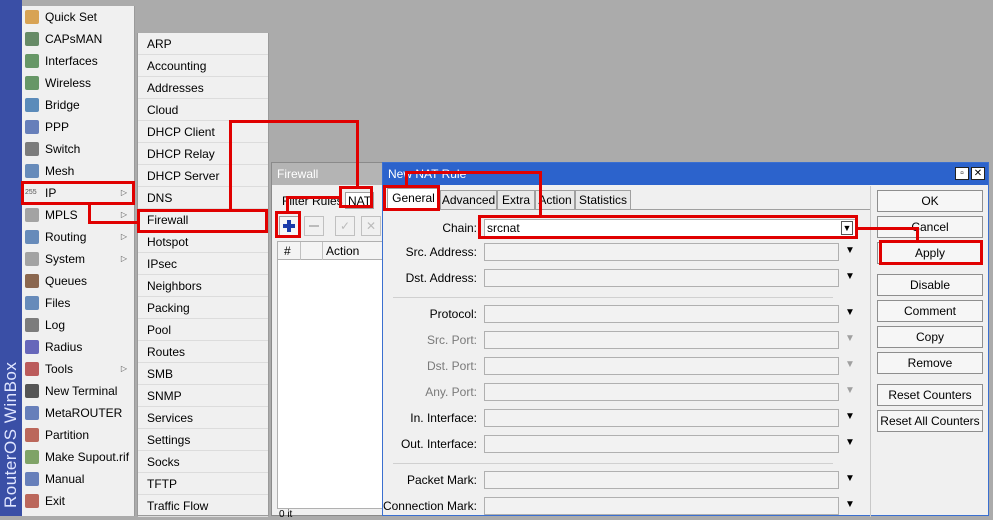 This screenshot has height=520, width=993. I want to click on nat-rules-table: # Action, so click(331, 375).